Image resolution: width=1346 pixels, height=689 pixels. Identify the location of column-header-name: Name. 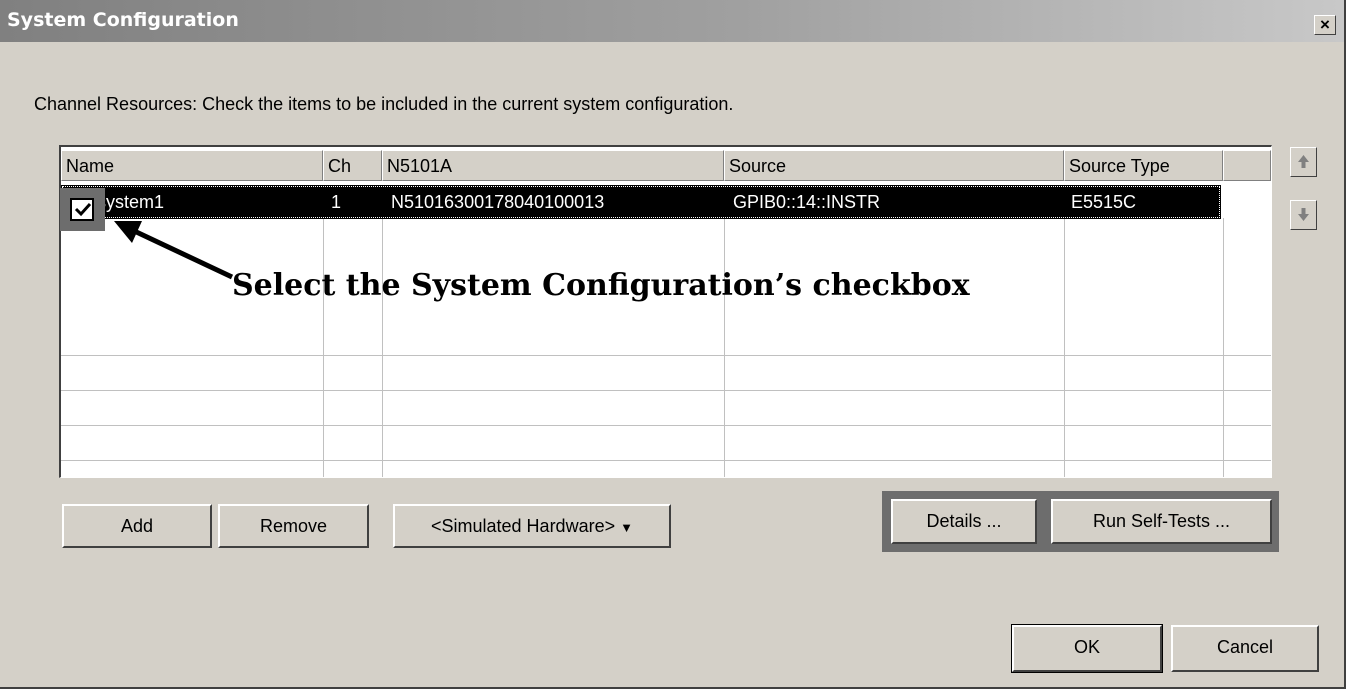
(192, 165).